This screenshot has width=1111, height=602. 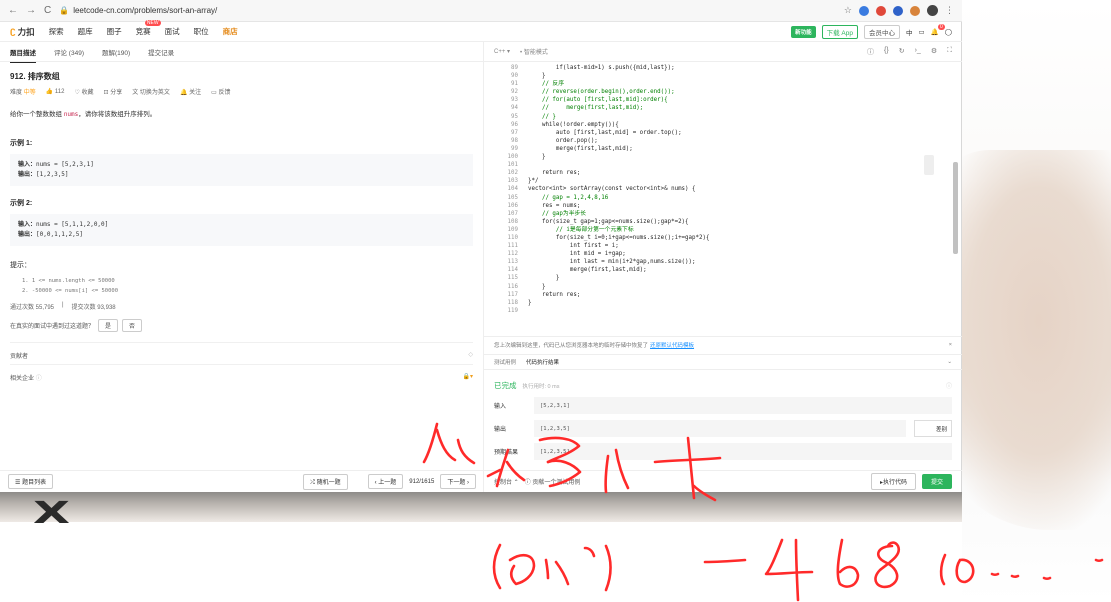 What do you see at coordinates (325, 481) in the screenshot?
I see `random-problem-button: ⤮ 随机一题` at bounding box center [325, 481].